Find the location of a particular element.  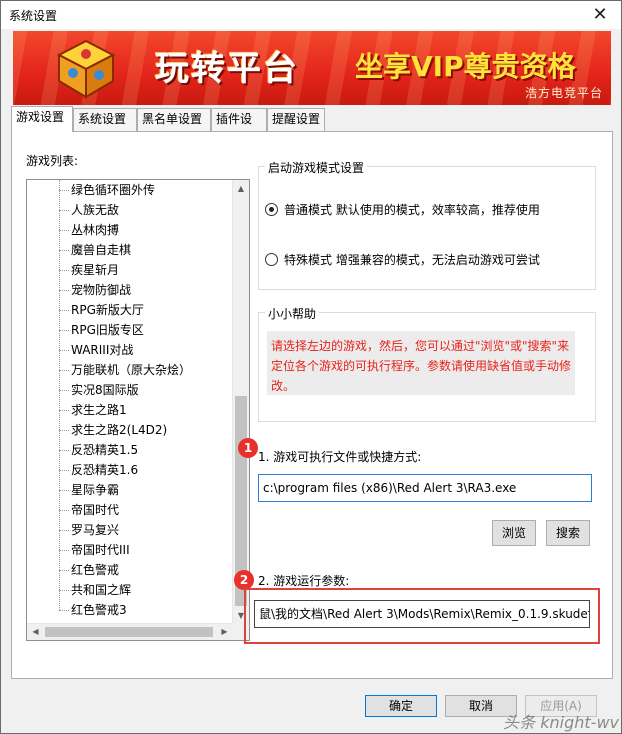

tree-item: 反恐精英1.6 is located at coordinates (98, 470).